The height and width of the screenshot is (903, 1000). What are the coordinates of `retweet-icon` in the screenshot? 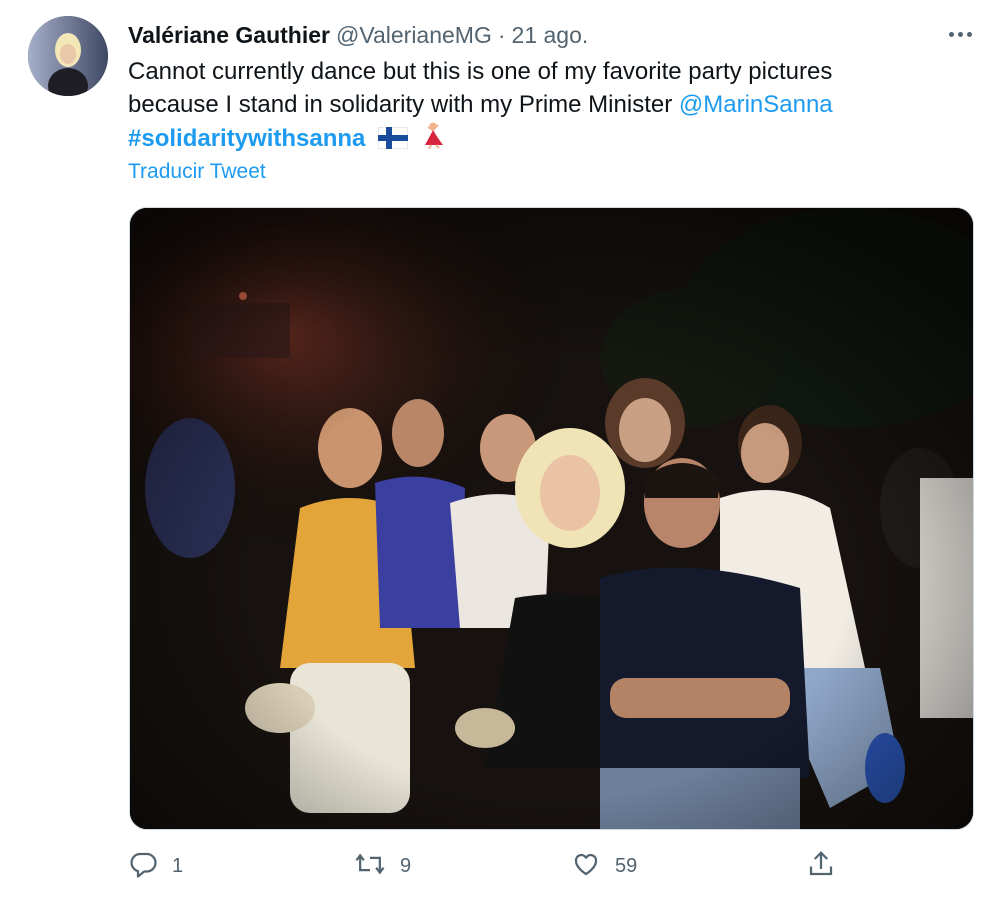 It's located at (370, 866).